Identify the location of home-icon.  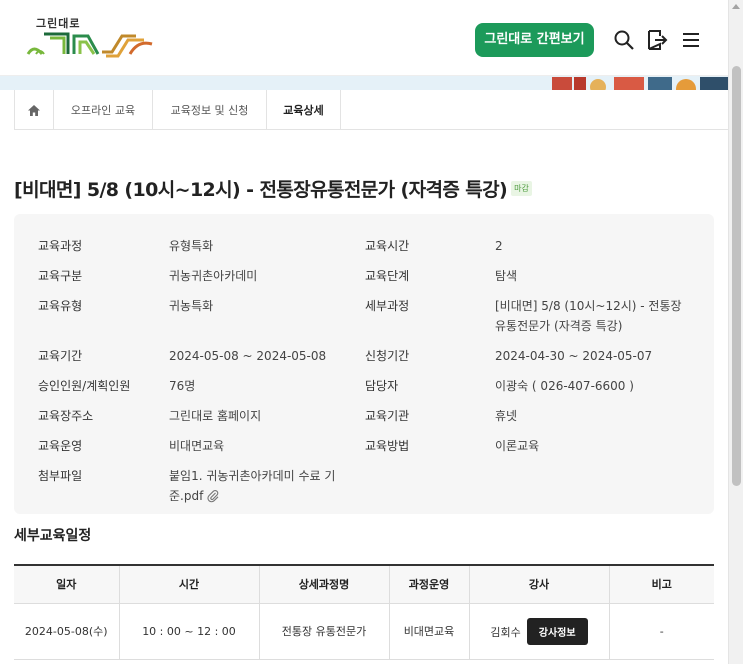
(34, 110).